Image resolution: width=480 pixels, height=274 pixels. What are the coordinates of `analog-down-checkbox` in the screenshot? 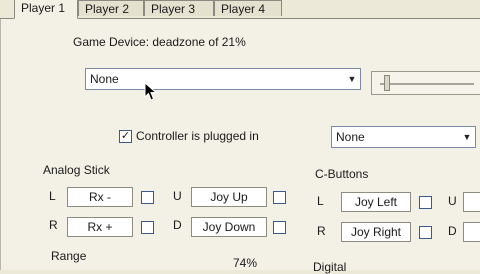 It's located at (279, 227).